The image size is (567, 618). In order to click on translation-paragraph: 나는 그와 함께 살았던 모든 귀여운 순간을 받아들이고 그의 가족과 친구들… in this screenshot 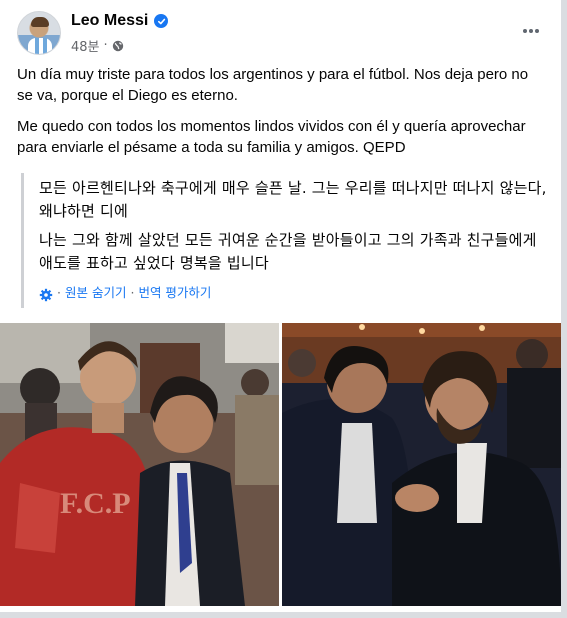, I will do `click(288, 251)`.